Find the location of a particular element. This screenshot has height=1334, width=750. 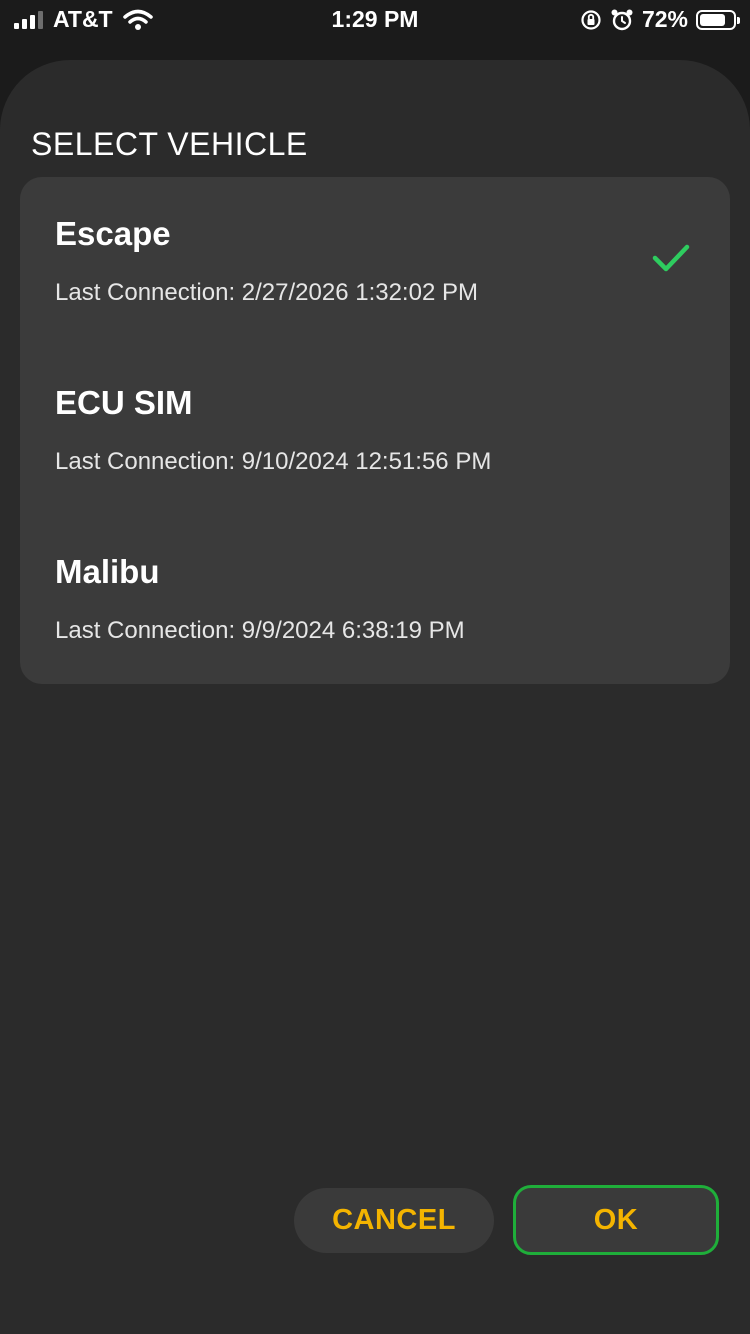

sheet-title: SELECT VEHICLE is located at coordinates (169, 144).